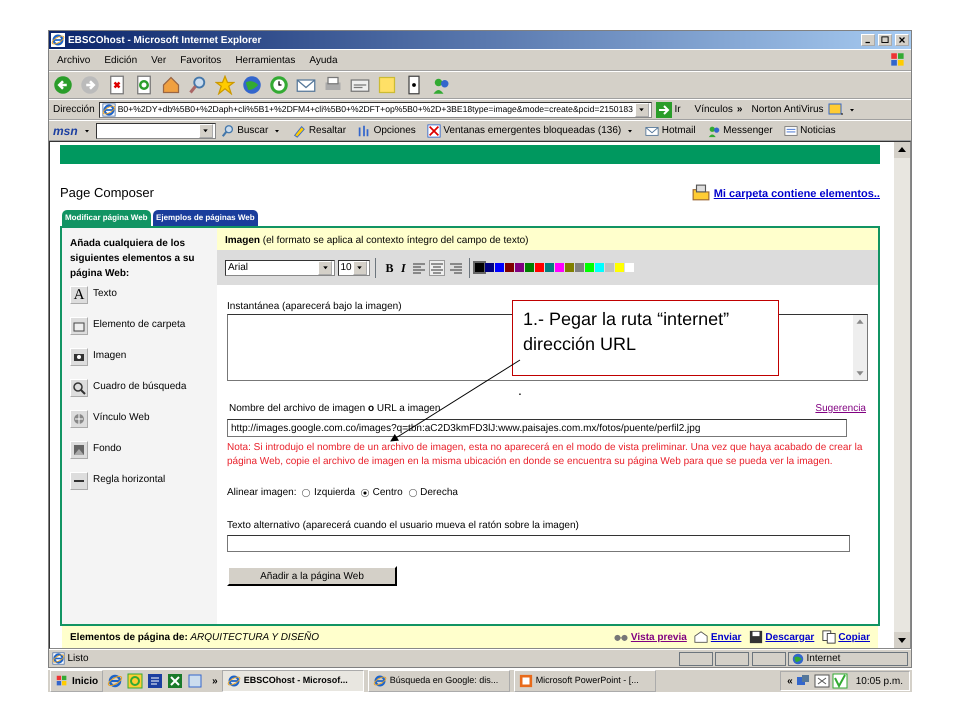 The width and height of the screenshot is (960, 720). Describe the element at coordinates (129, 479) in the screenshot. I see `sidebar-item: Regla horizontal` at that location.